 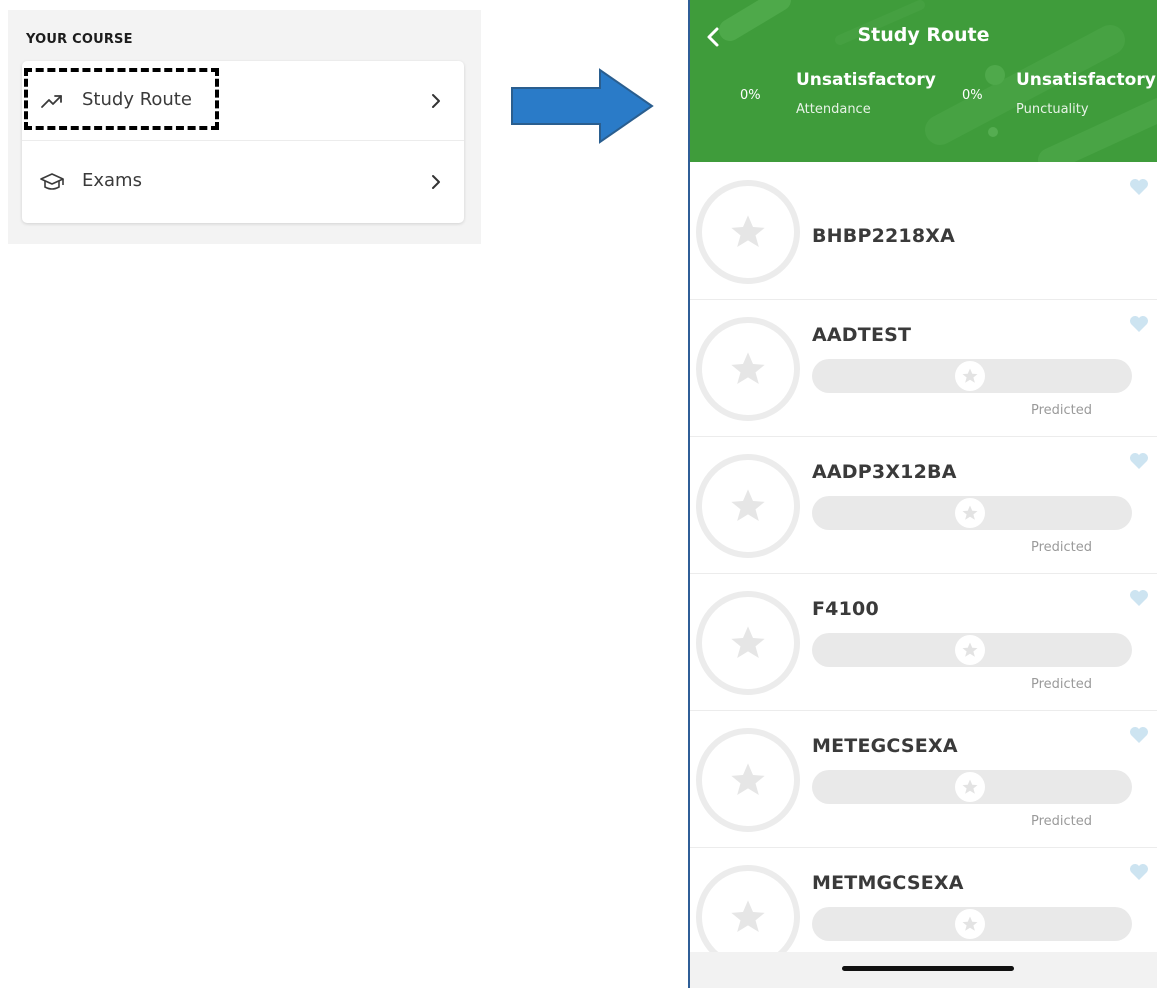 What do you see at coordinates (243, 101) in the screenshot?
I see `menu-item-study-route: Study Route` at bounding box center [243, 101].